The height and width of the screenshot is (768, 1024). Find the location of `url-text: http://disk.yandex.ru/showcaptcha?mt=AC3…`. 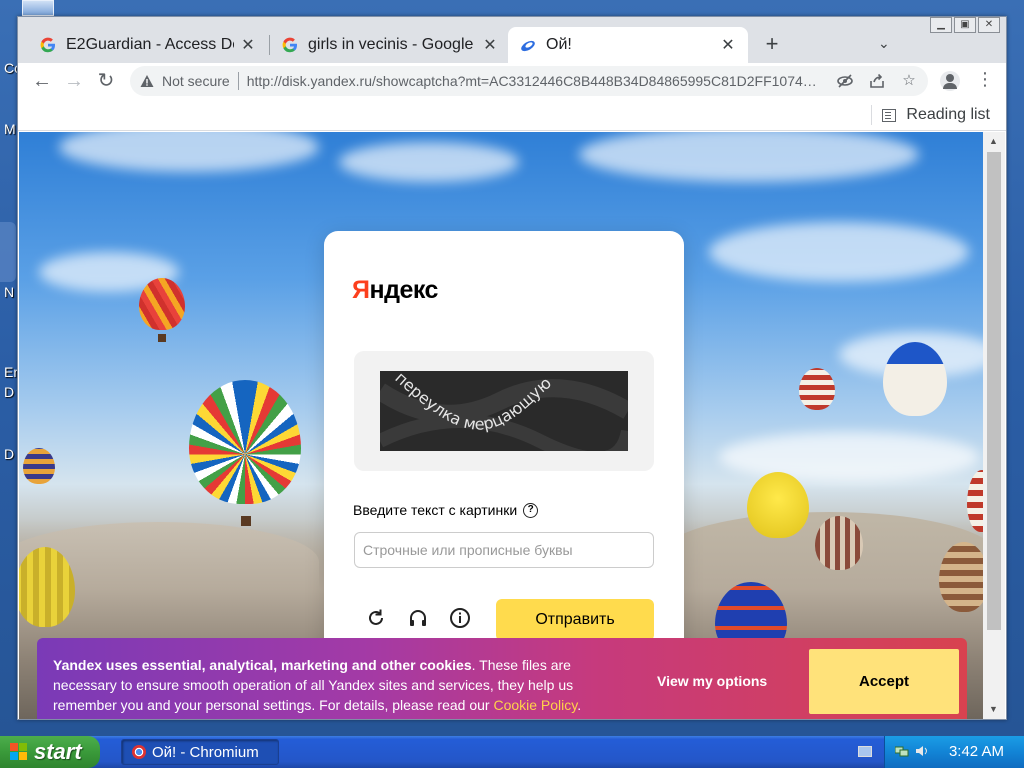

url-text: http://disk.yandex.ru/showcaptcha?mt=AC3… is located at coordinates (534, 81).